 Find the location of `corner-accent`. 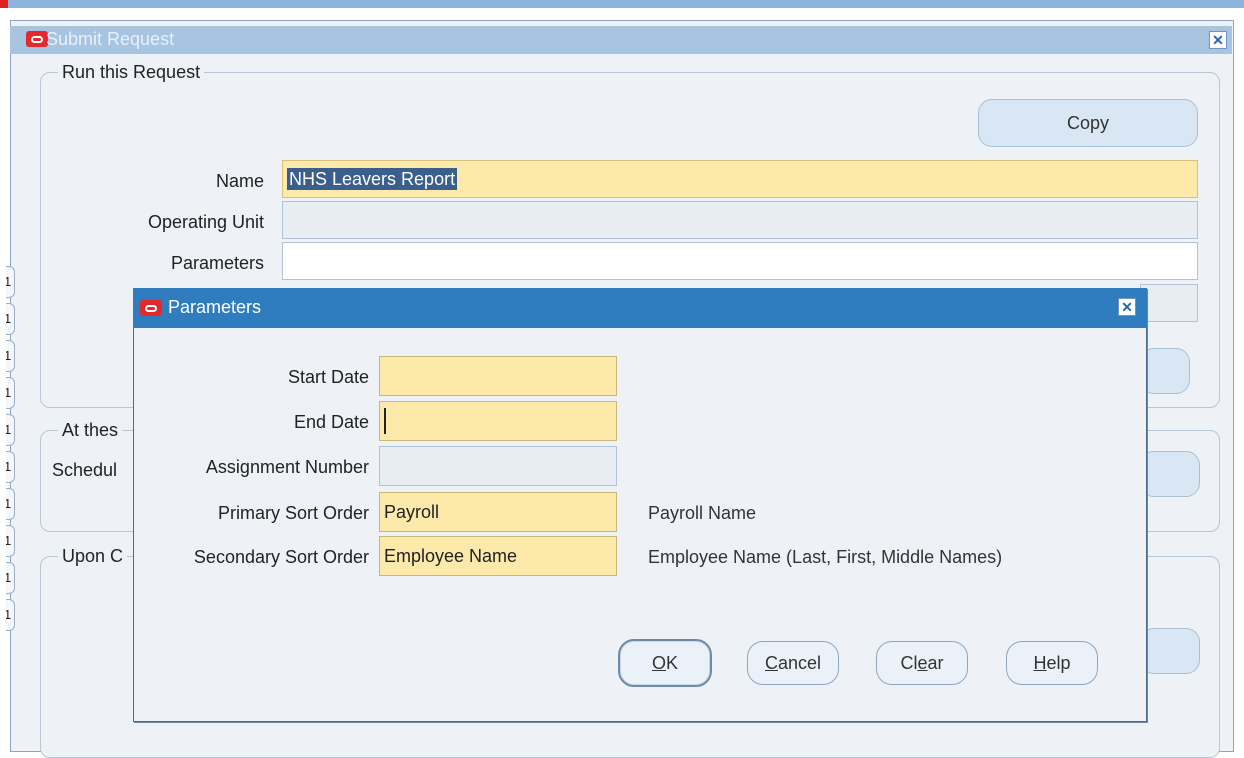

corner-accent is located at coordinates (4, 4).